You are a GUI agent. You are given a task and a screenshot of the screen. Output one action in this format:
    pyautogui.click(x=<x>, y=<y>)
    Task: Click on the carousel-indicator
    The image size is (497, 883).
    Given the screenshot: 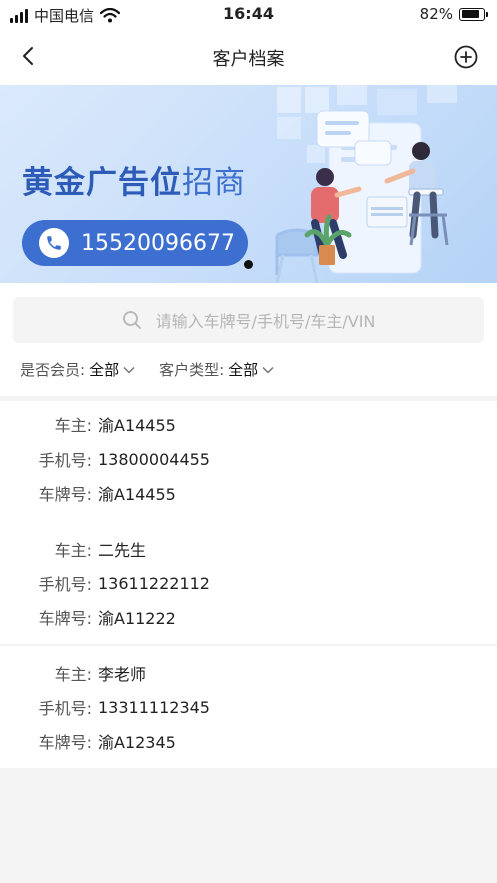 What is the action you would take?
    pyautogui.click(x=248, y=264)
    